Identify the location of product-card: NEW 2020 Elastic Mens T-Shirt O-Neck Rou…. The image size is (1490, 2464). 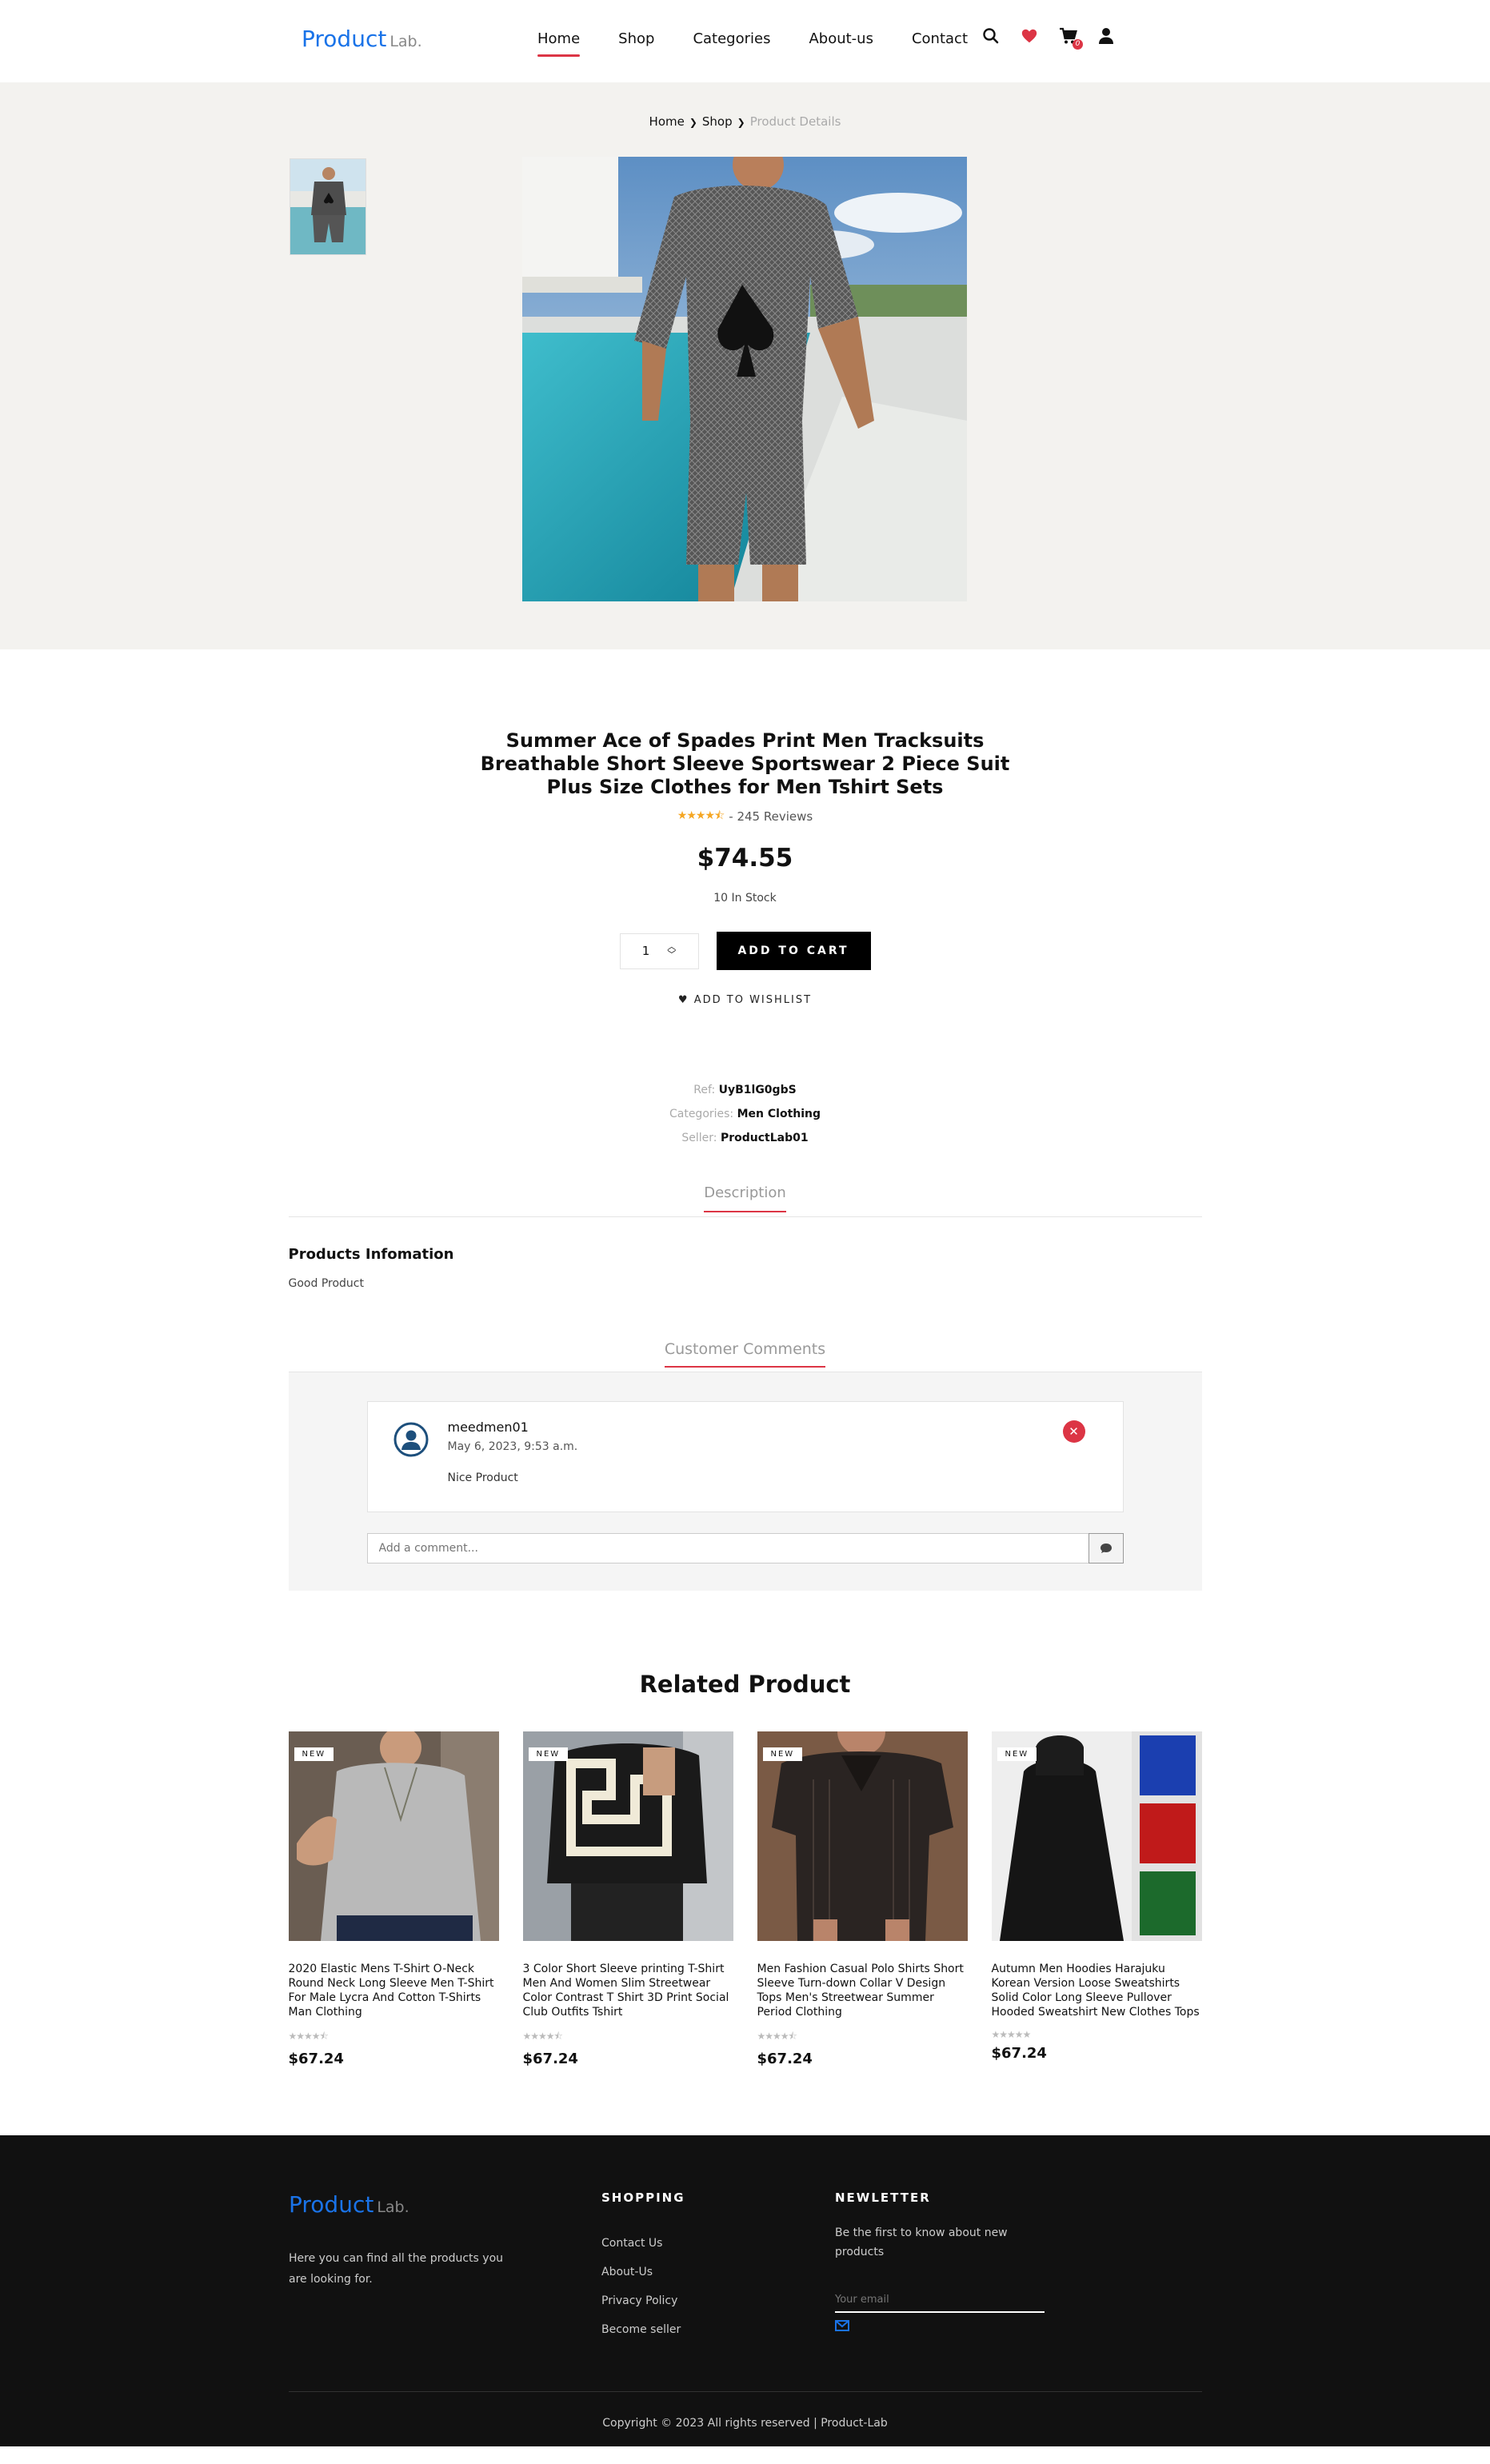
(393, 1899).